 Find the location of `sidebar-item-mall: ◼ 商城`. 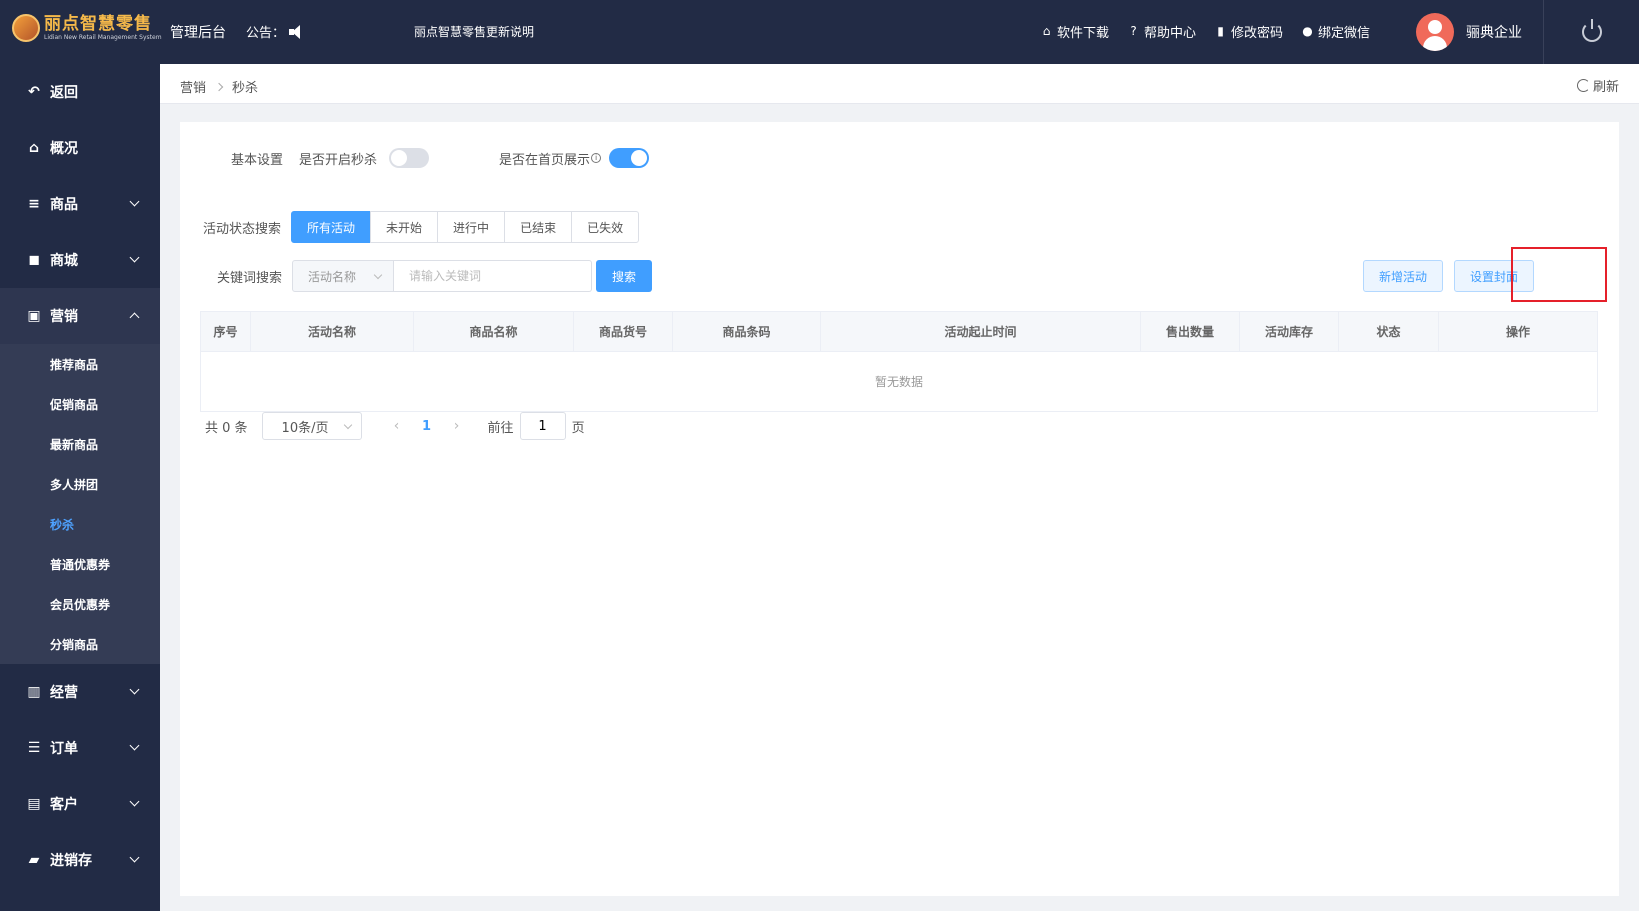

sidebar-item-mall: ◼ 商城 is located at coordinates (80, 260).